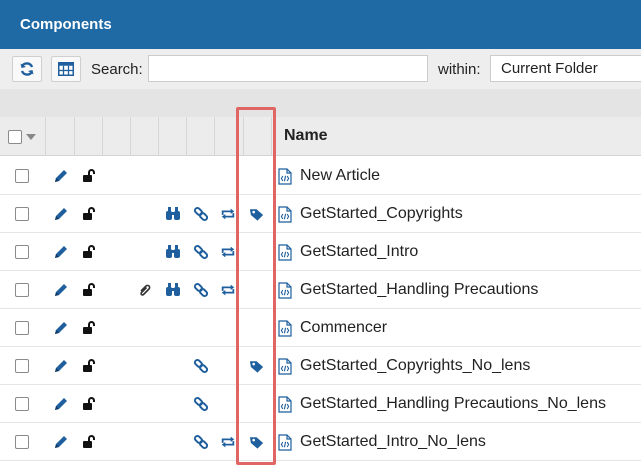 Image resolution: width=641 pixels, height=471 pixels. What do you see at coordinates (117, 69) in the screenshot?
I see `search-label: Search:` at bounding box center [117, 69].